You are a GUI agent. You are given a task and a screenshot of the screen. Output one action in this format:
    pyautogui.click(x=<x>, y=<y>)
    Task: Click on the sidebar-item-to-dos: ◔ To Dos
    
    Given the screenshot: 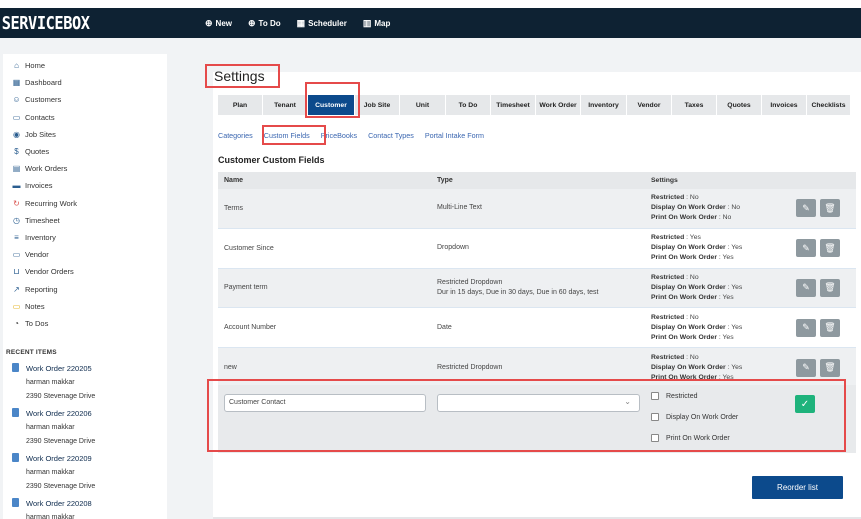 What is the action you would take?
    pyautogui.click(x=85, y=323)
    